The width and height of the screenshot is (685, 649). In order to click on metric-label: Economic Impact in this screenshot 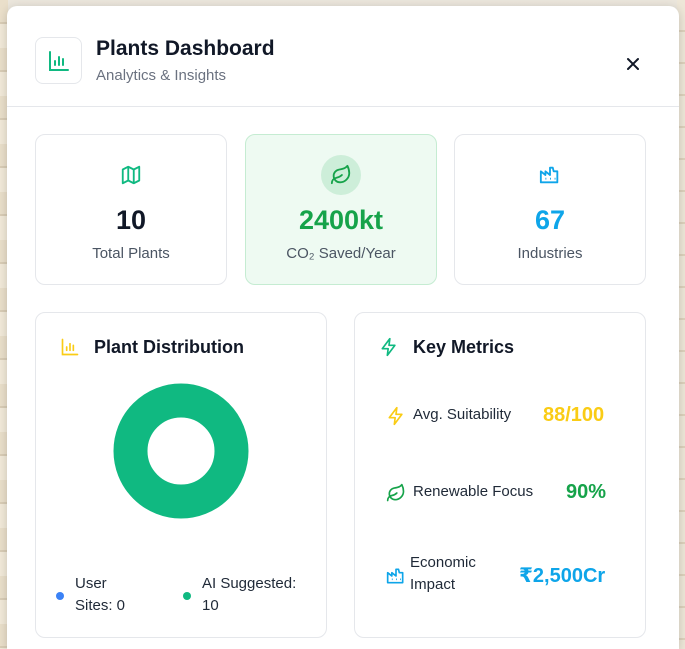, I will do `click(443, 573)`.